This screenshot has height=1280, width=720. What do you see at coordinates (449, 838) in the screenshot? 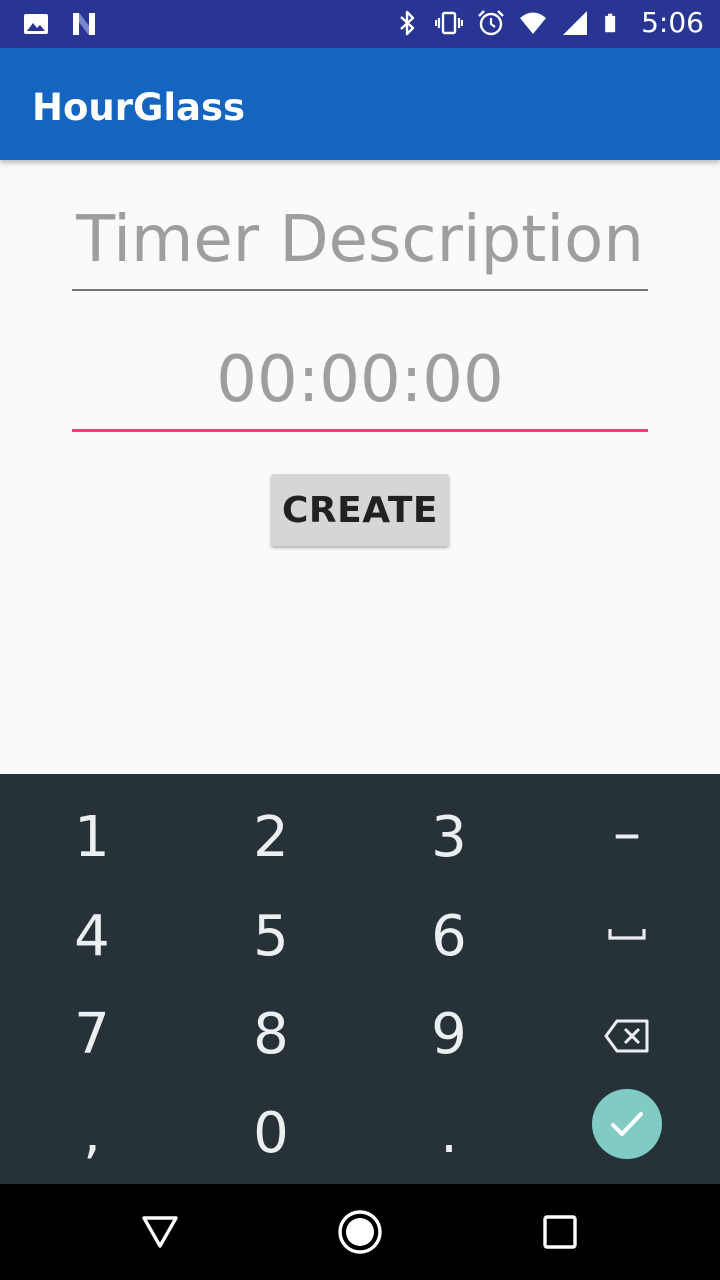
I see `key-3: 3` at bounding box center [449, 838].